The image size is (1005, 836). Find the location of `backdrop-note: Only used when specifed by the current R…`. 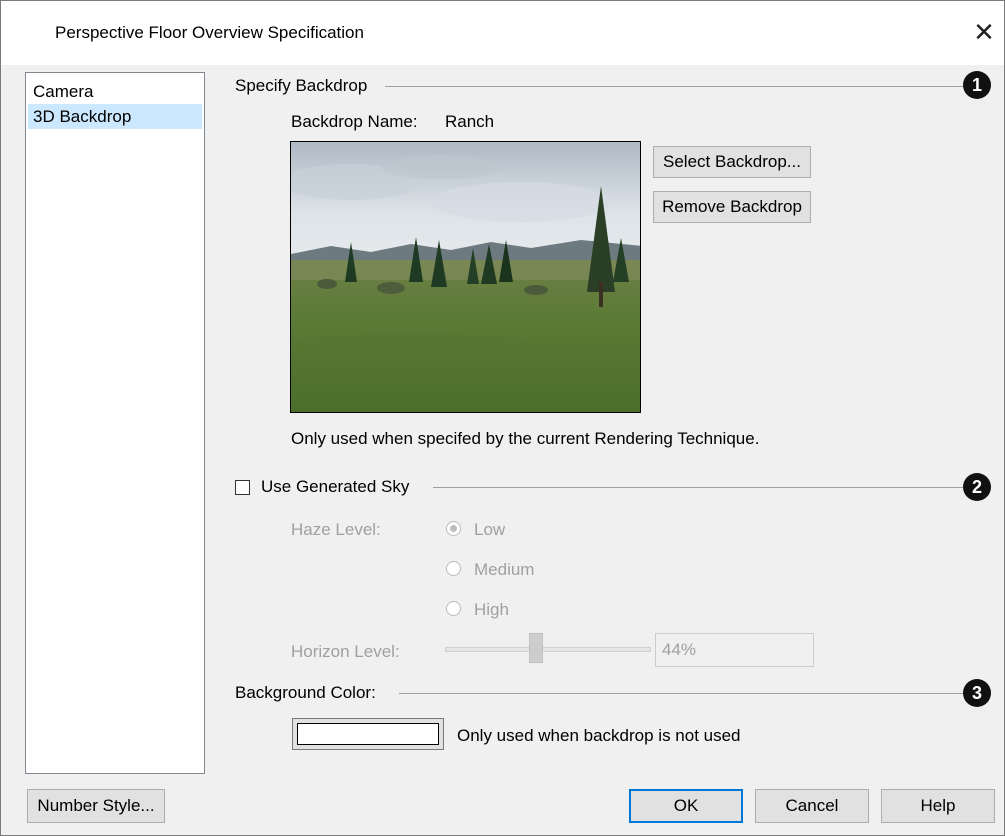

backdrop-note: Only used when specifed by the current R… is located at coordinates (525, 438).